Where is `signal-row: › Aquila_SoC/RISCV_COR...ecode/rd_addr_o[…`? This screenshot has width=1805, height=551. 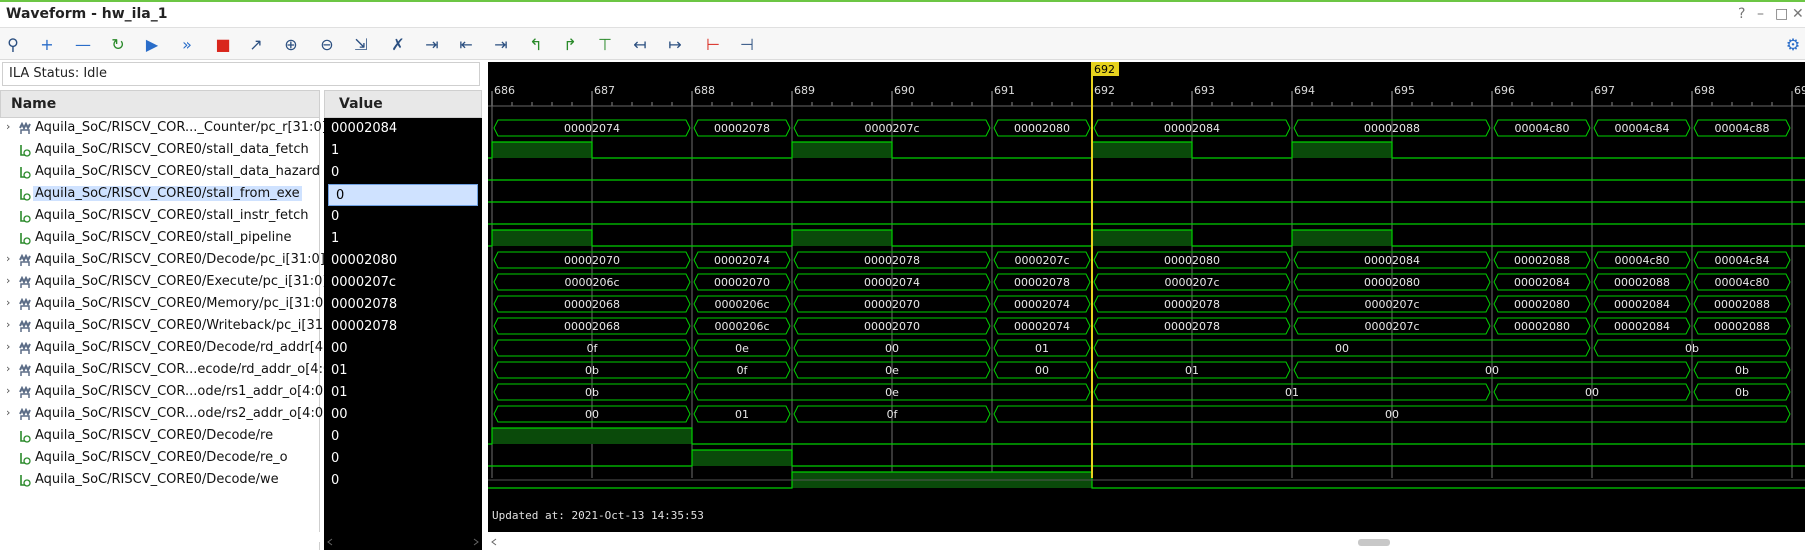 signal-row: › Aquila_SoC/RISCV_COR...ecode/rd_addr_o[… is located at coordinates (168, 371).